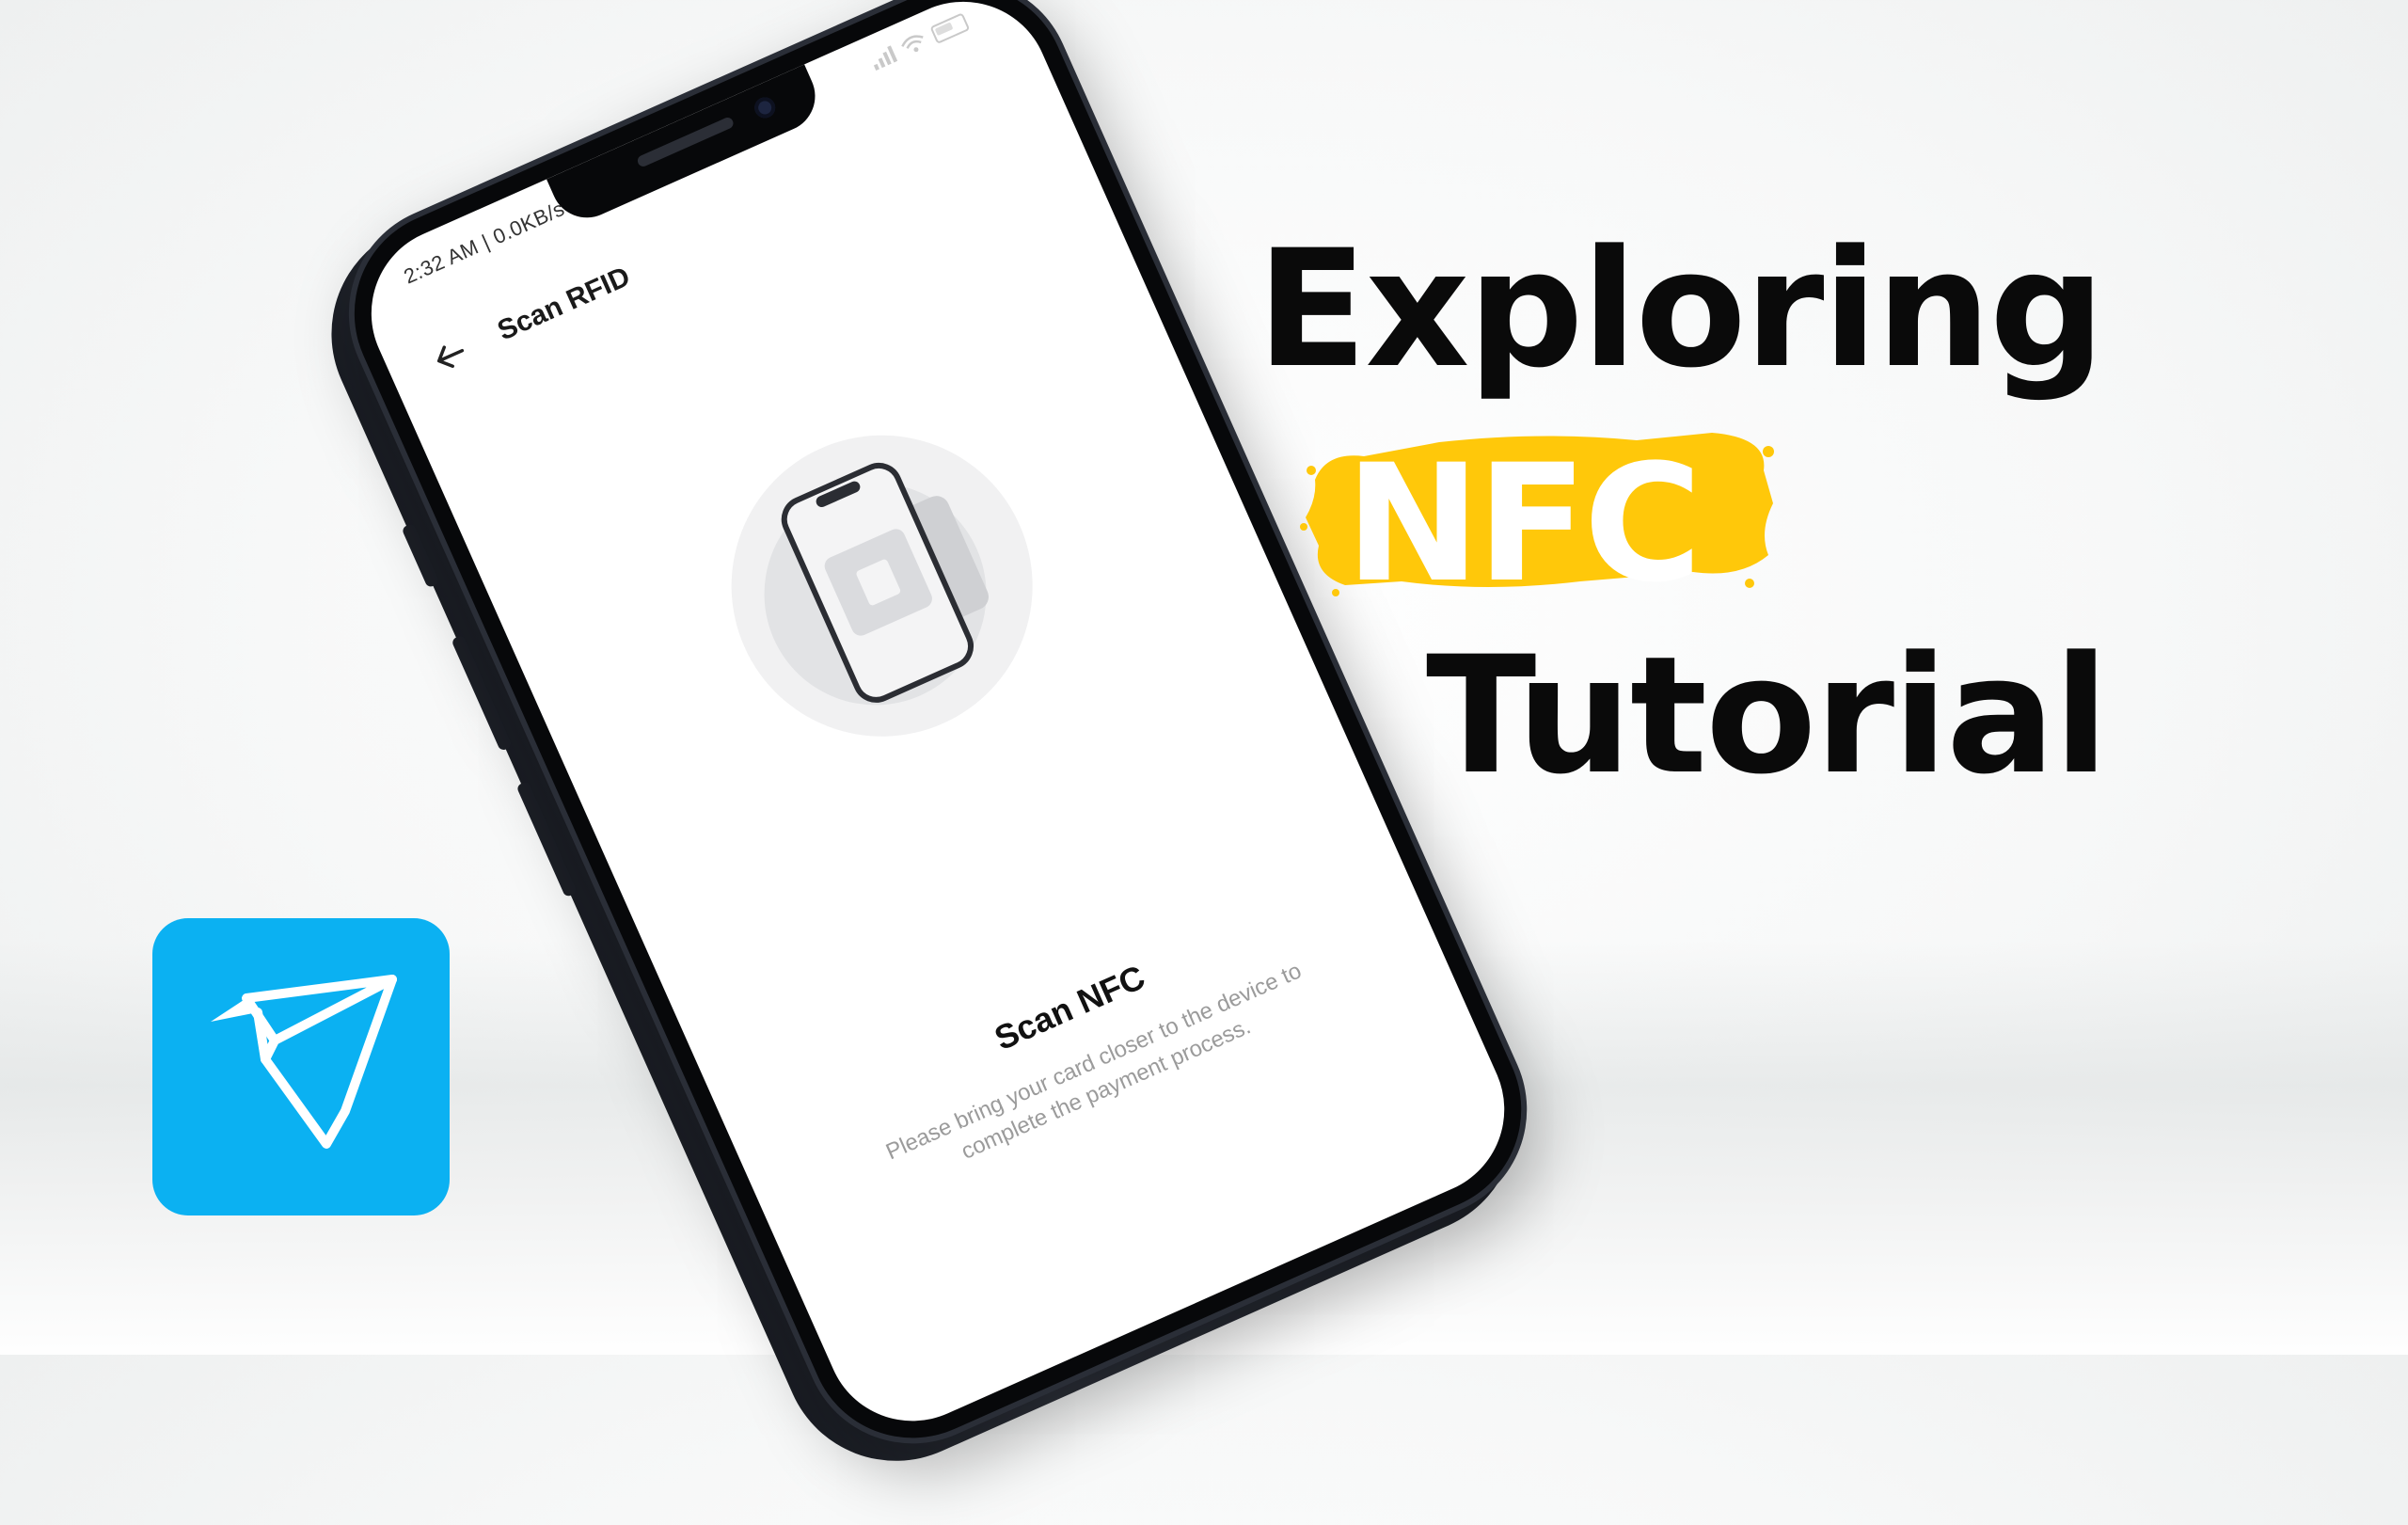 Image resolution: width=2408 pixels, height=1525 pixels. What do you see at coordinates (450, 355) in the screenshot?
I see `back-arrow-icon` at bounding box center [450, 355].